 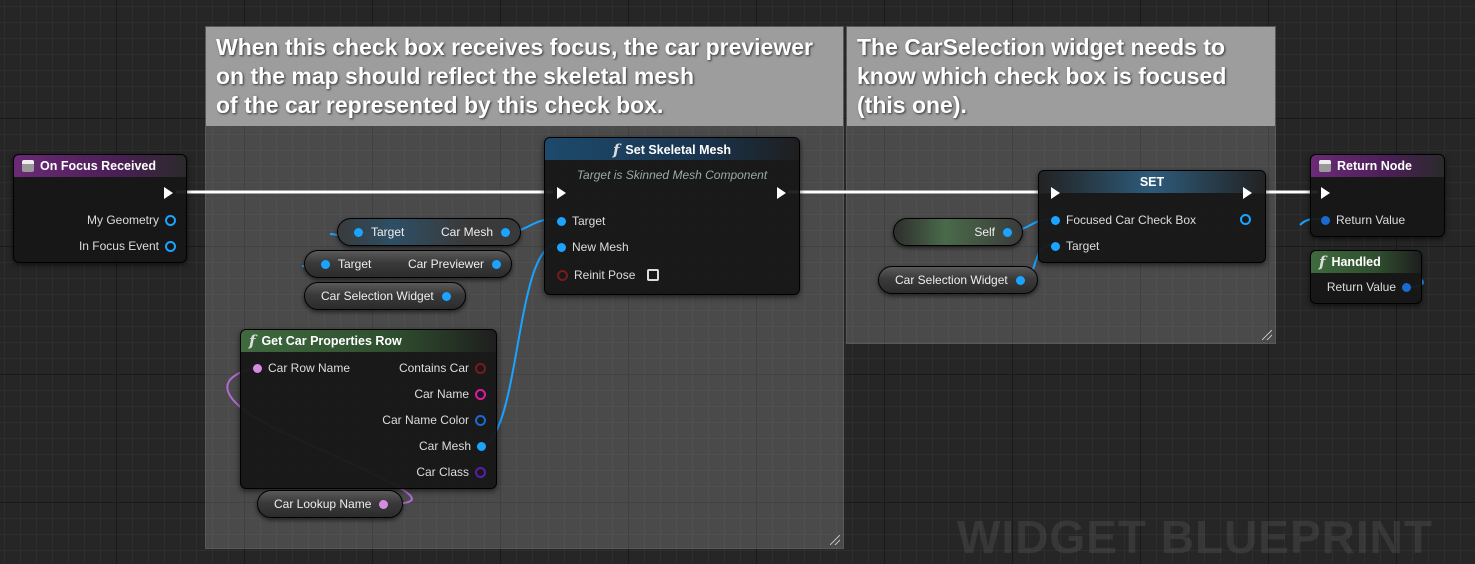 What do you see at coordinates (678, 150) in the screenshot?
I see `node-title-text: Set Skeletal Mesh` at bounding box center [678, 150].